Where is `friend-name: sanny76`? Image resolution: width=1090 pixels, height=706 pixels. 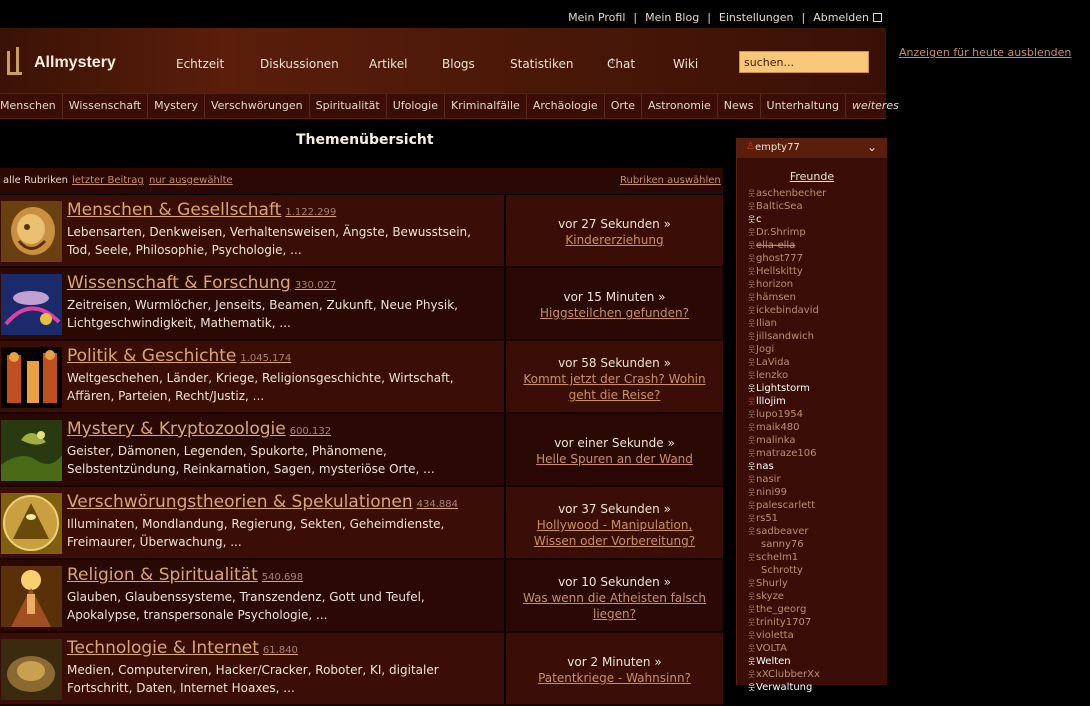
friend-name: sanny76 is located at coordinates (782, 544).